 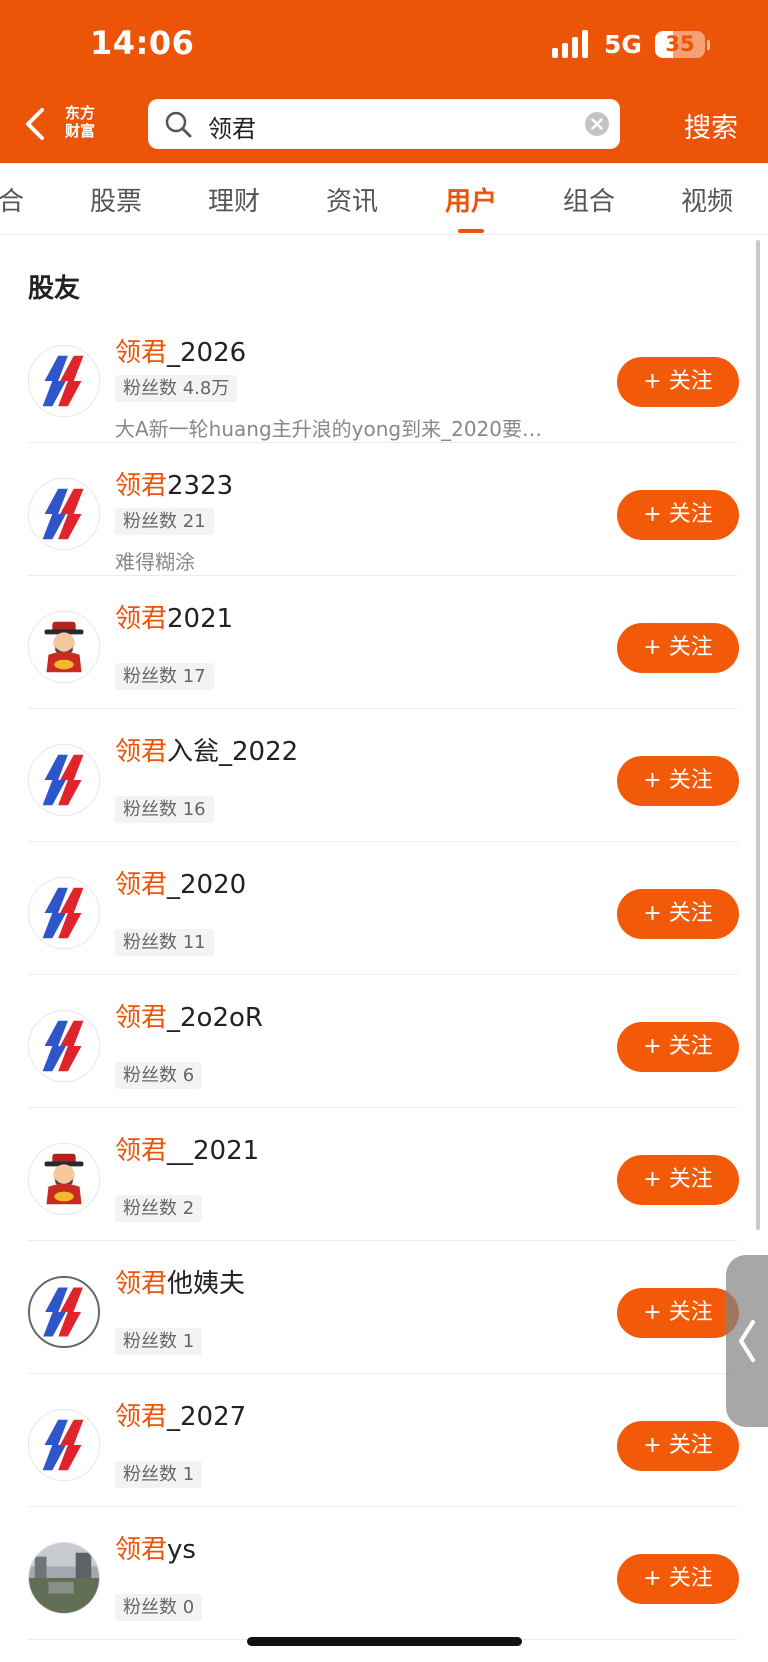 What do you see at coordinates (164, 942) in the screenshot?
I see `fans-count-badge: 粉丝数 11` at bounding box center [164, 942].